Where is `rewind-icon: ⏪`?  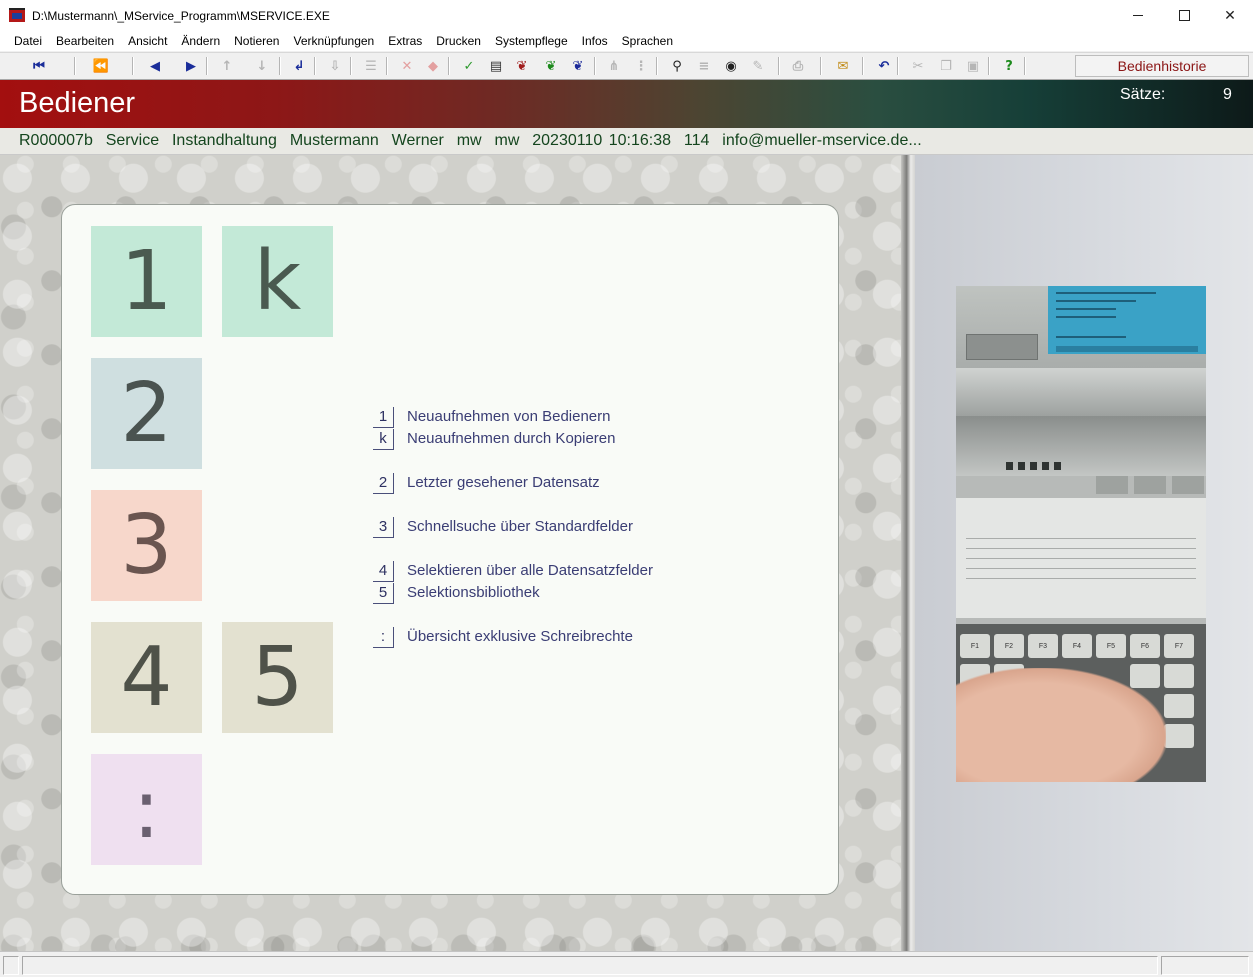
rewind-icon: ⏪ is located at coordinates (101, 66).